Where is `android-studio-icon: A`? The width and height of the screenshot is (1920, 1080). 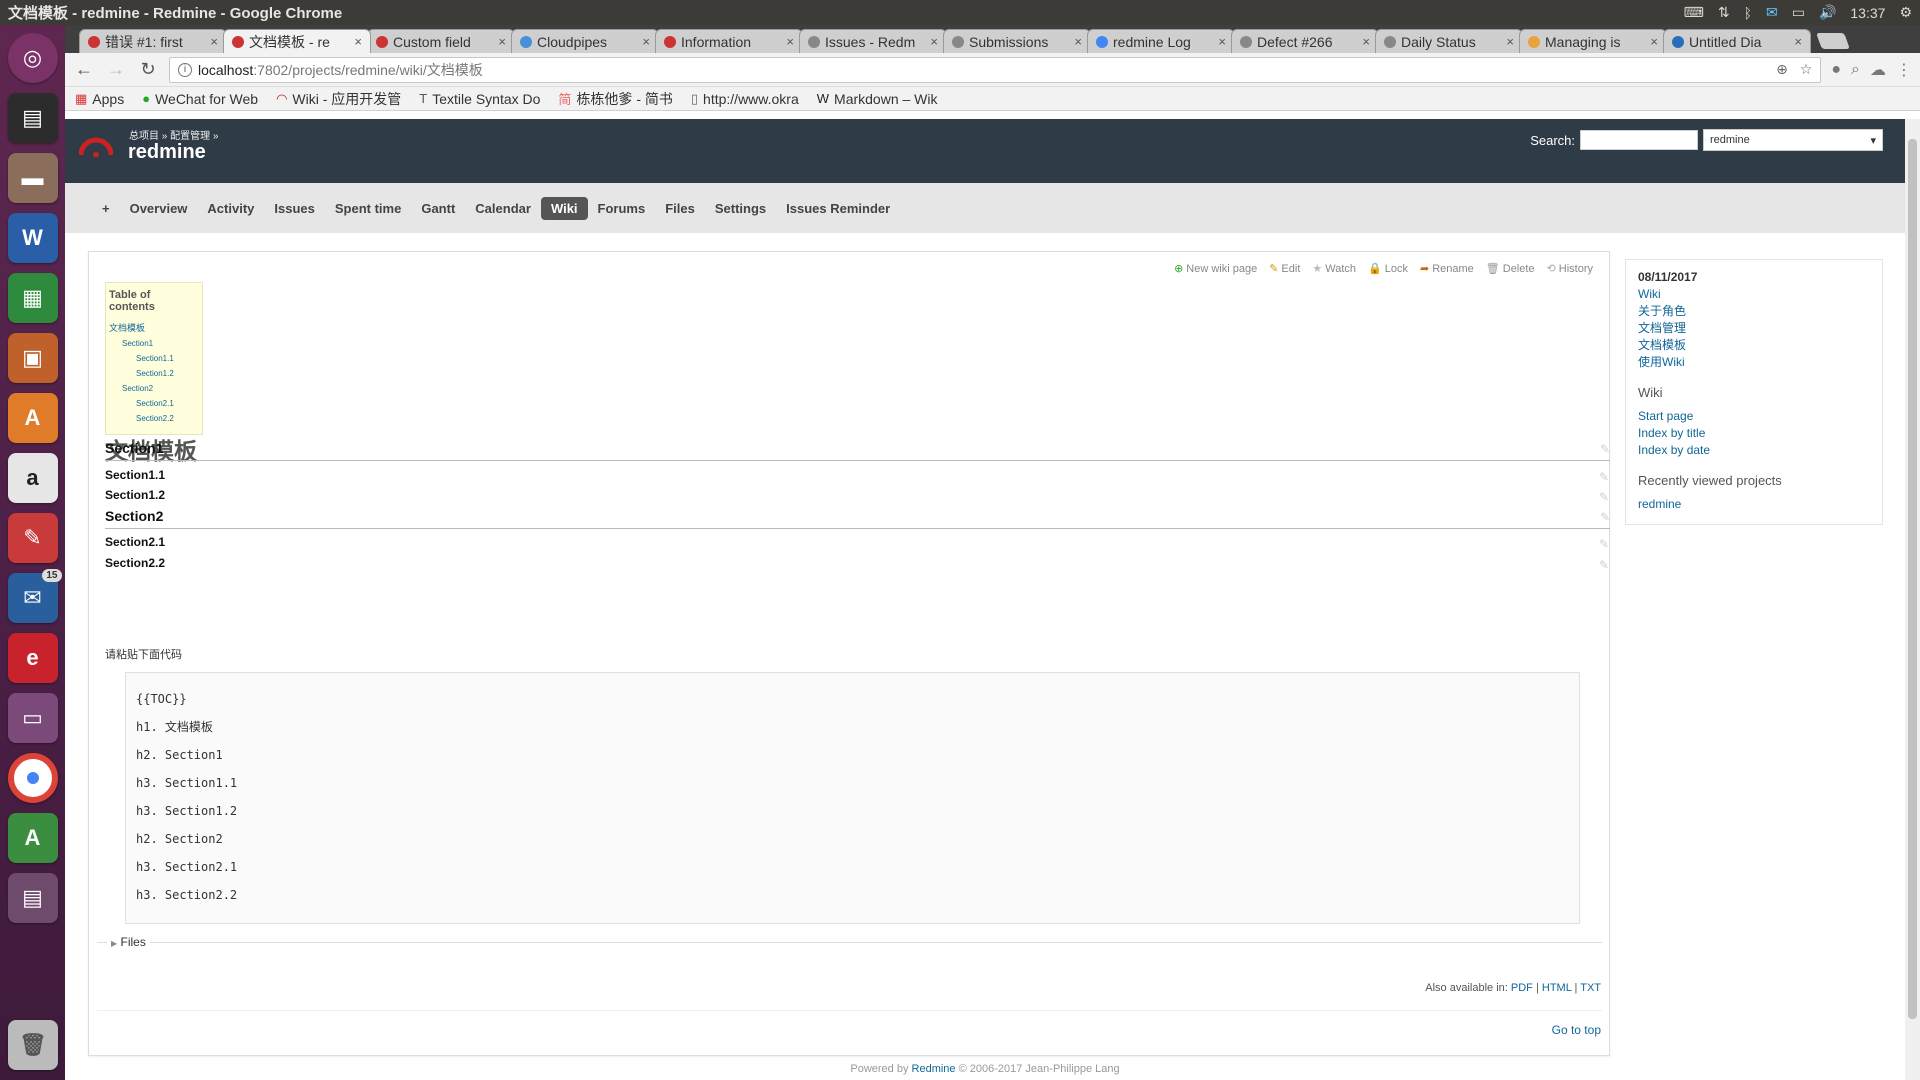
android-studio-icon: A is located at coordinates (32, 838).